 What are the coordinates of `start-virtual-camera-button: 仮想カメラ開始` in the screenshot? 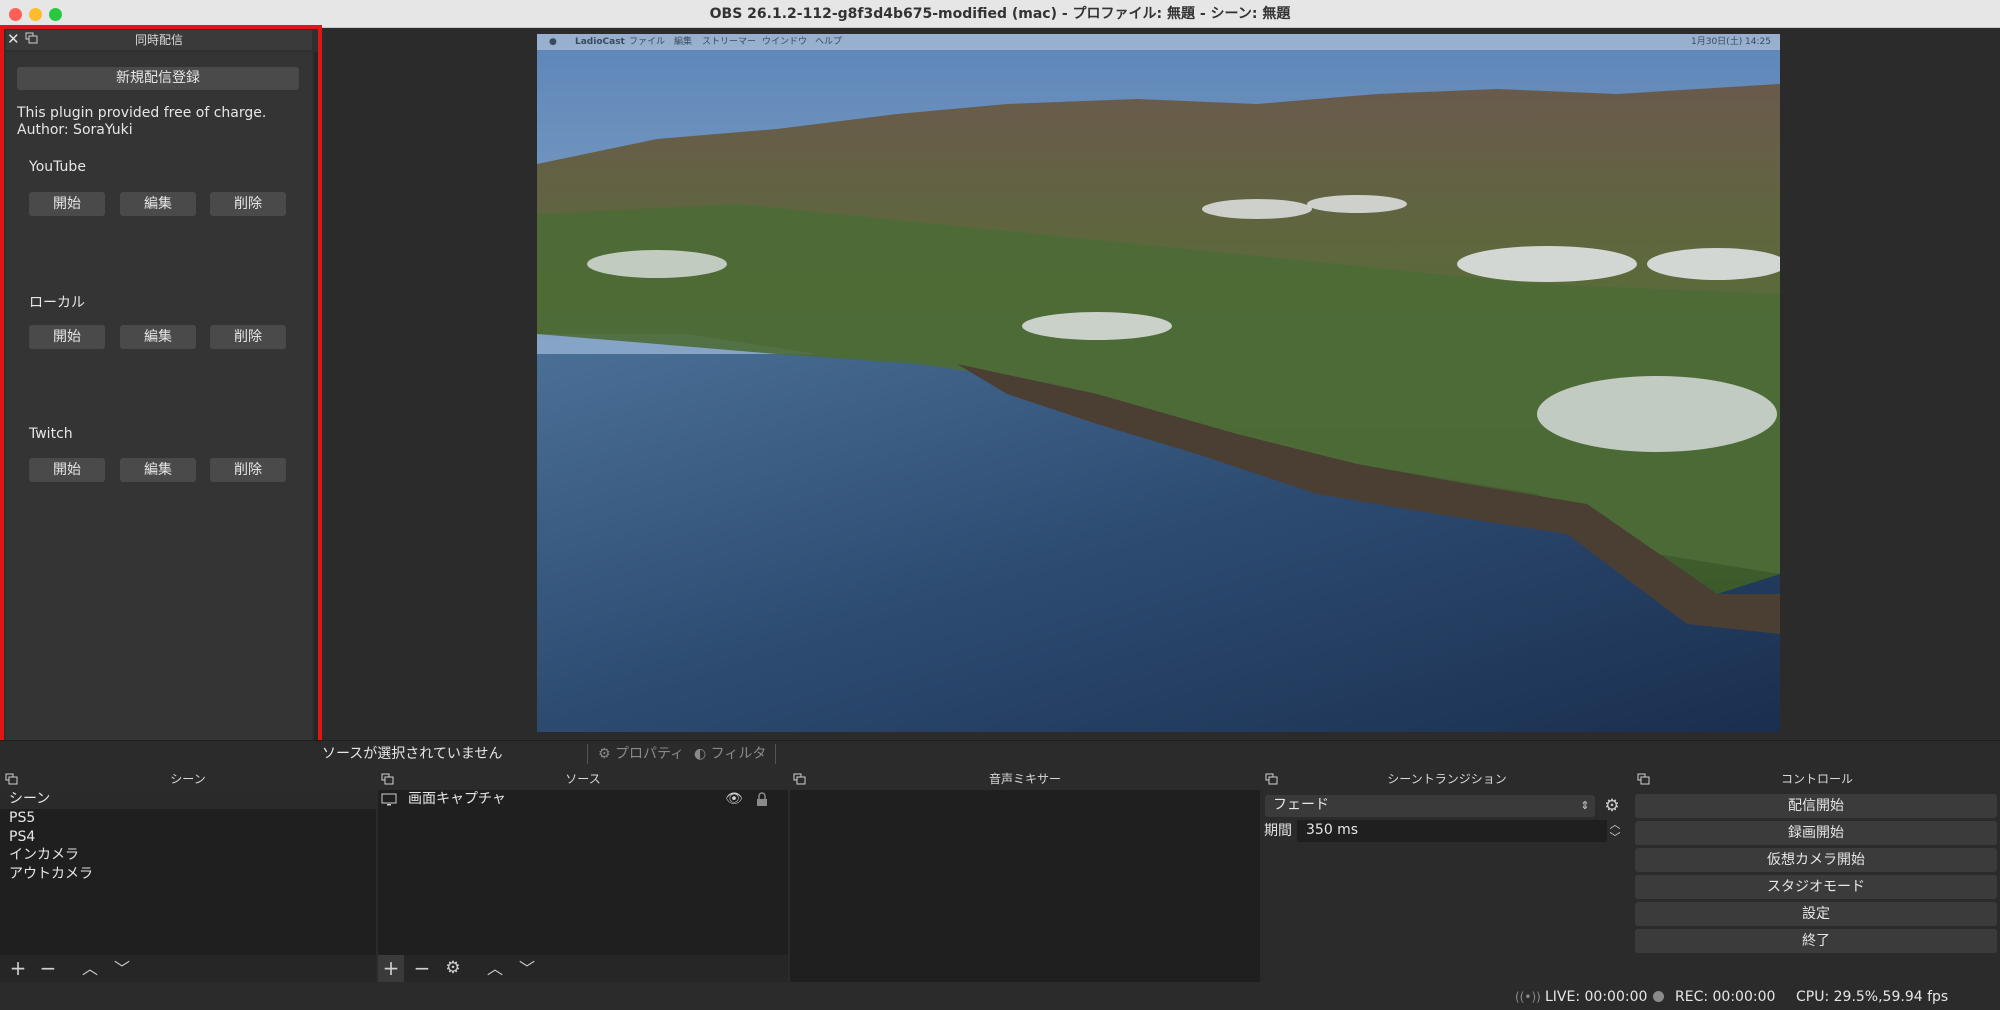 It's located at (1816, 860).